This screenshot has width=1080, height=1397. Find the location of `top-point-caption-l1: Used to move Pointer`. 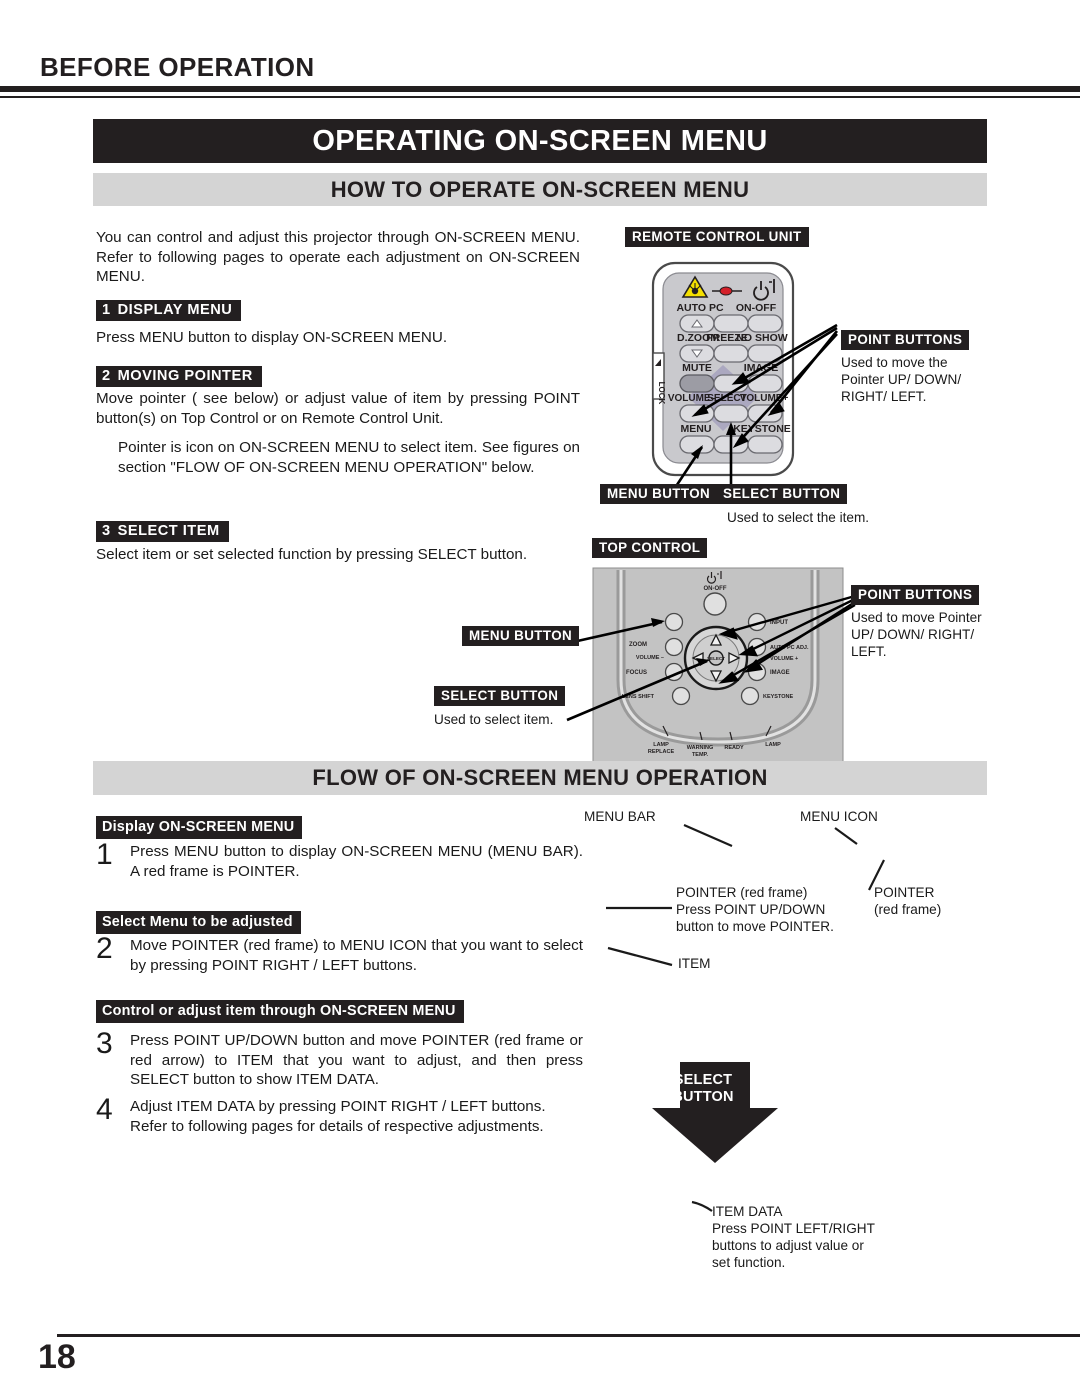

top-point-caption-l1: Used to move Pointer is located at coordinates (916, 617).